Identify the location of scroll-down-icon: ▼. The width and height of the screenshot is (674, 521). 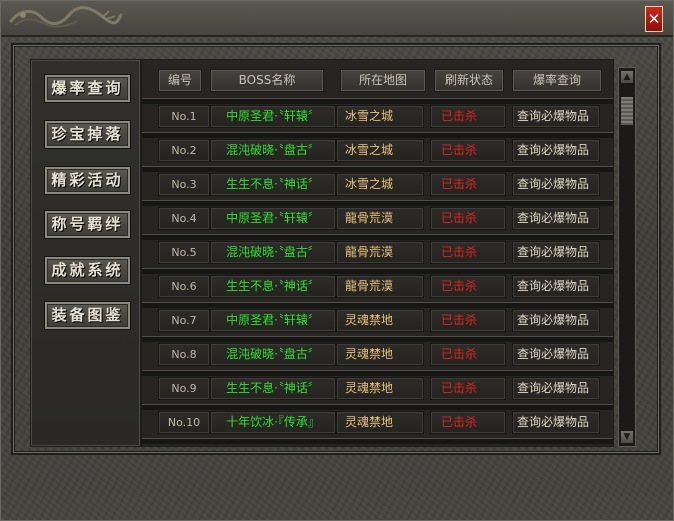
(627, 437).